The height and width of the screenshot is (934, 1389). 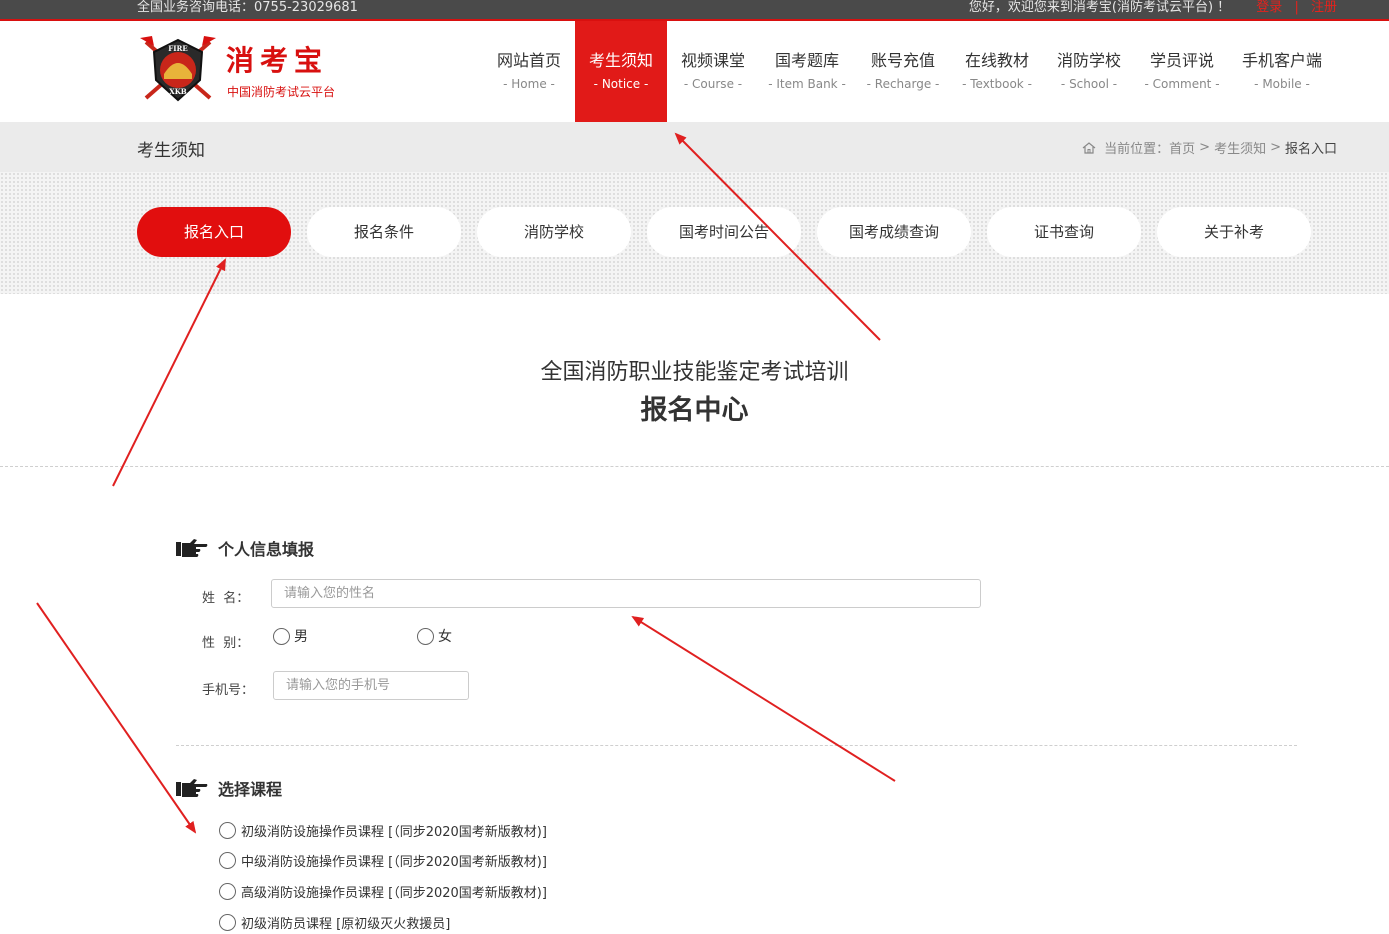 I want to click on nav-item-recharge: 账号充值 - Recharge -, so click(x=903, y=71).